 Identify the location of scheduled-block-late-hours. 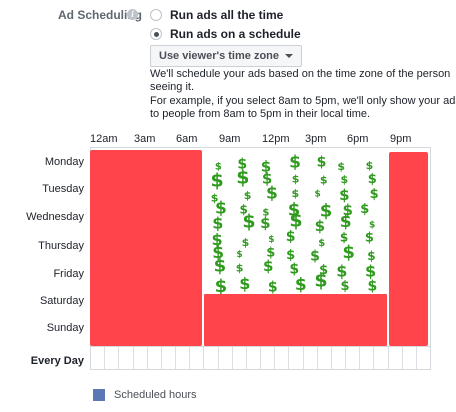
(408, 249).